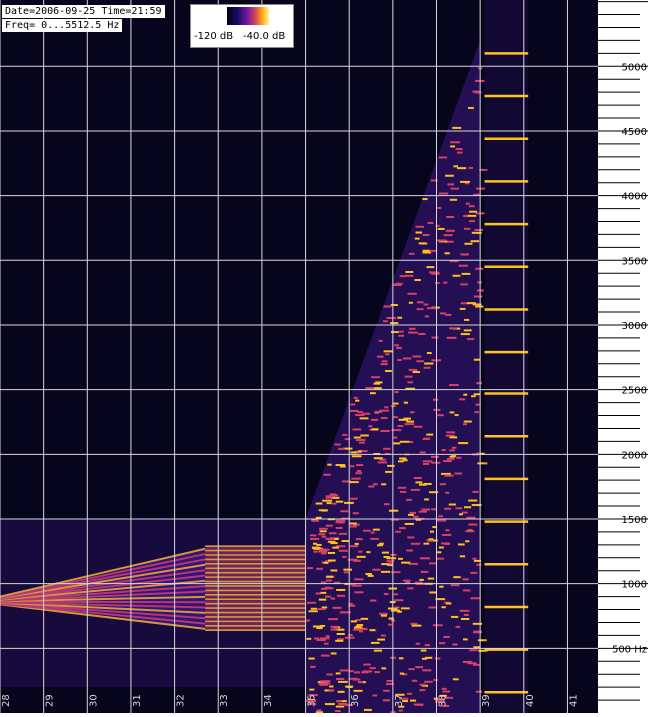 The image size is (648, 717). What do you see at coordinates (355, 700) in the screenshot?
I see `x-tick-label: 36` at bounding box center [355, 700].